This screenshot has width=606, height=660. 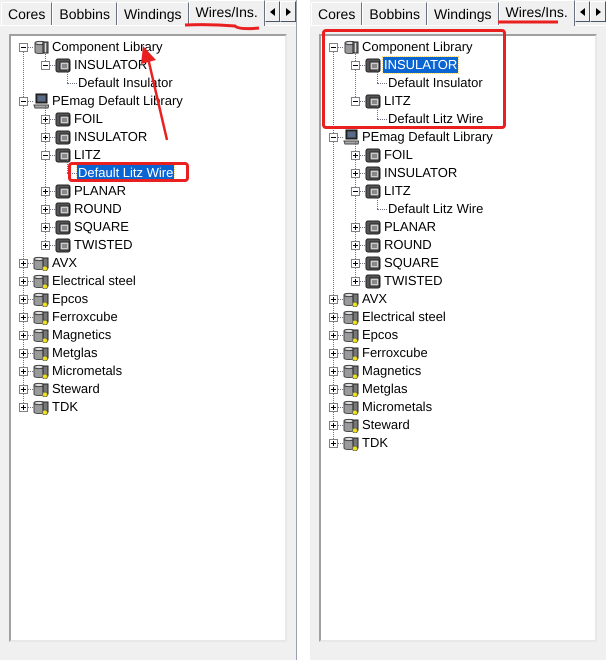 I want to click on left-triangle-icon, so click(x=273, y=12).